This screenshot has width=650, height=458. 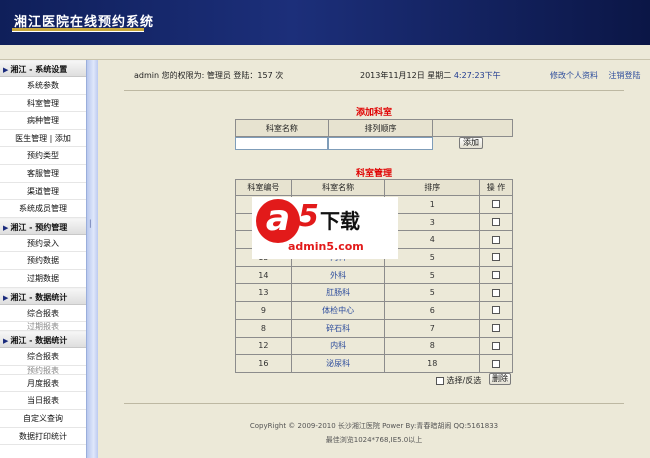 I want to click on sidebar-item-daily-report: 当日报表, so click(x=43, y=401).